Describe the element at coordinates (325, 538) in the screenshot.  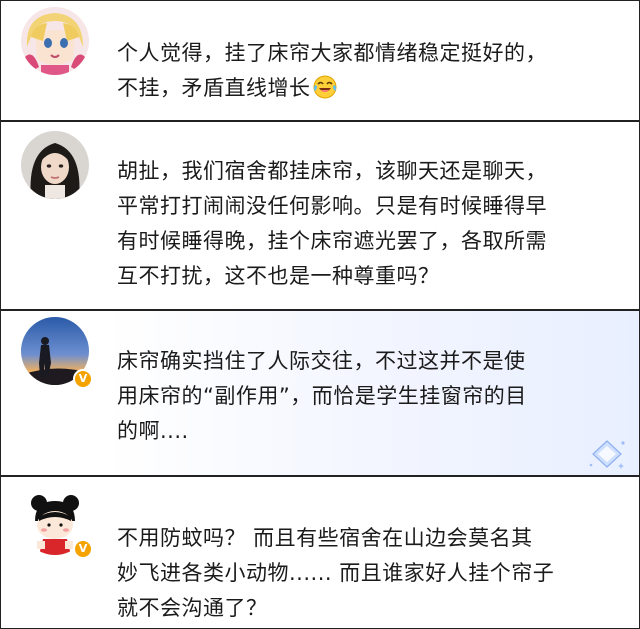
I see `comment-line: 不用防蚊吗？ 而且有些宿舍在山边会莫名其` at that location.